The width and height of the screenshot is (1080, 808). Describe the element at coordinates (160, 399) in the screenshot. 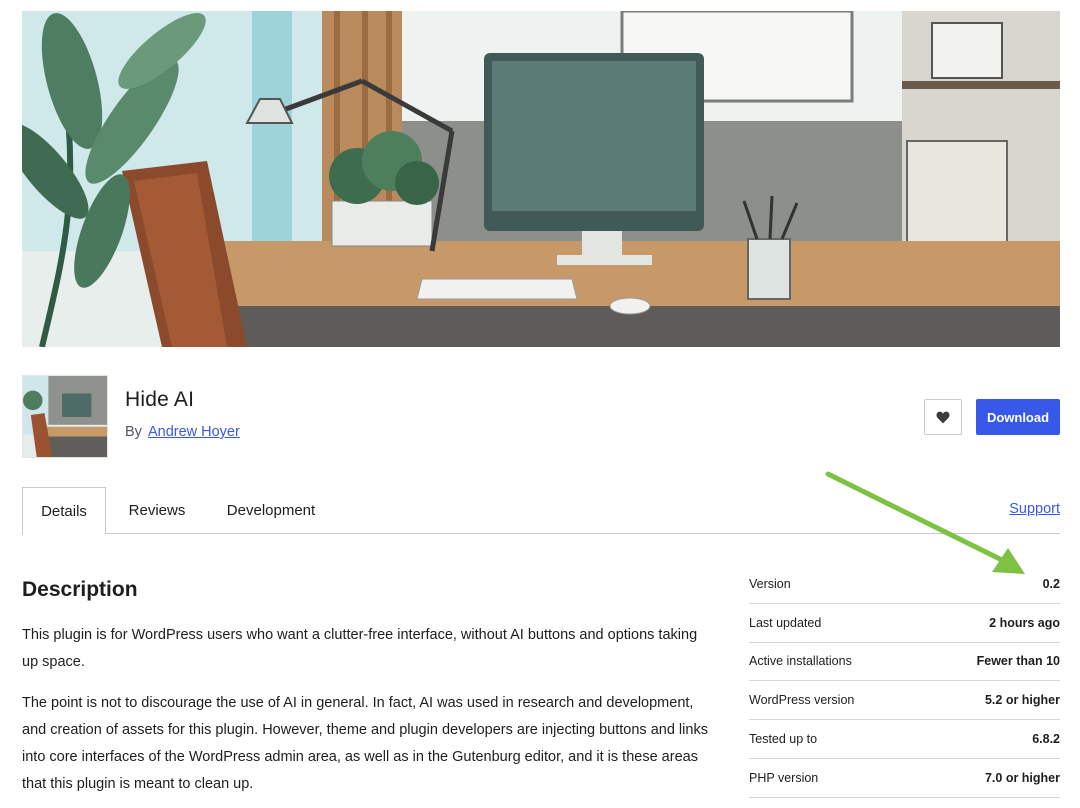

I see `plugin-title: Hide AI` at that location.